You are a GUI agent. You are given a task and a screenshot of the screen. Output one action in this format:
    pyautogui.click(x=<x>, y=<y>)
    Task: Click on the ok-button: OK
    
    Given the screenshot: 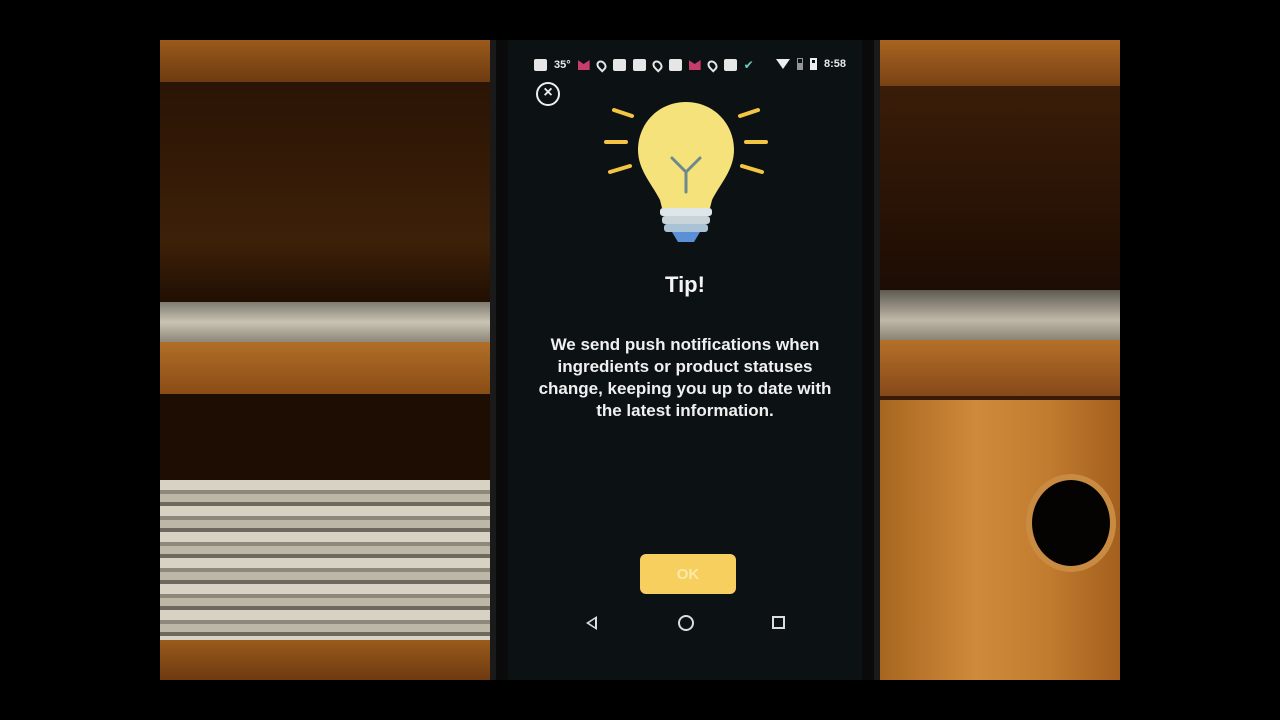 What is the action you would take?
    pyautogui.click(x=688, y=574)
    